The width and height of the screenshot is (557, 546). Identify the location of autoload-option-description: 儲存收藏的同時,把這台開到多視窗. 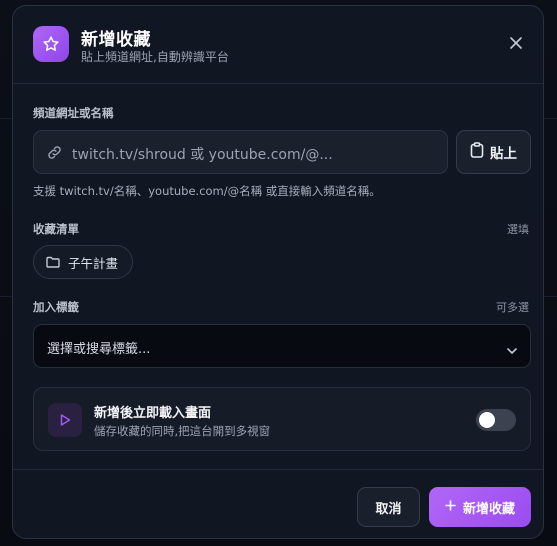
(182, 431).